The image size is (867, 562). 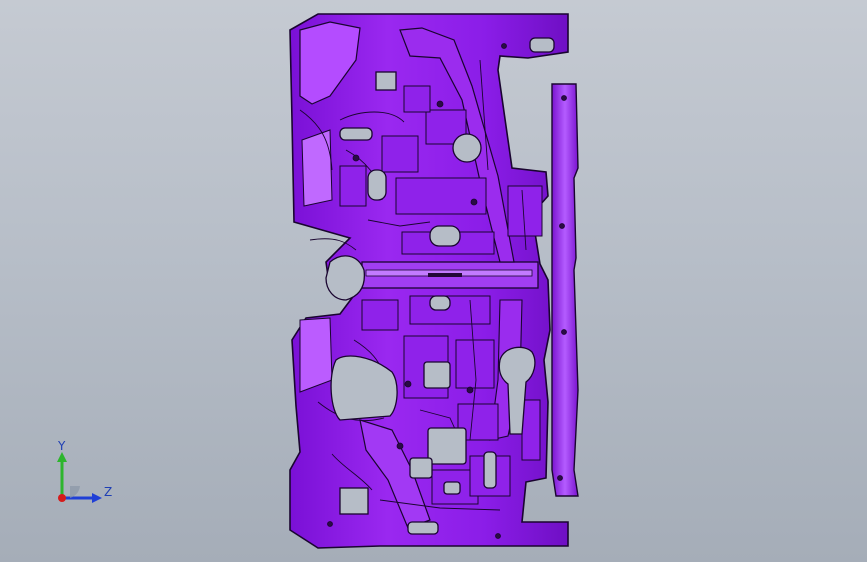 I want to click on coordinate-triad: Y Z, so click(x=84, y=471).